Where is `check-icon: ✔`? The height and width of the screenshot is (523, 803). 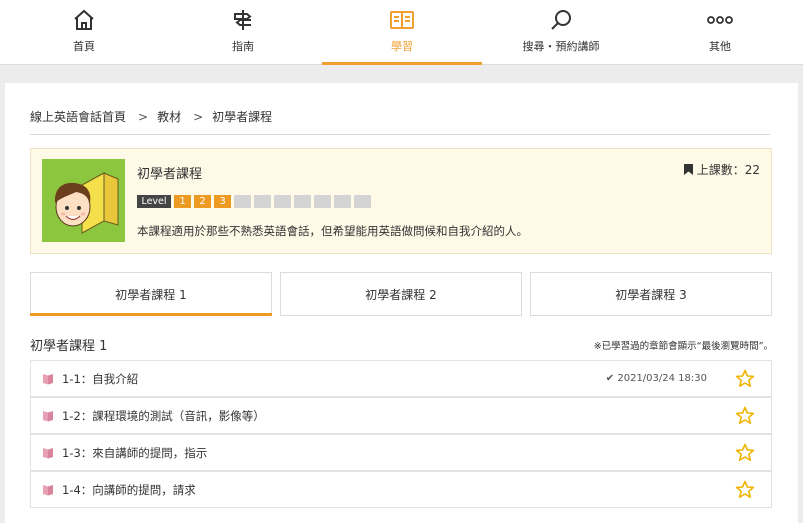 check-icon: ✔ is located at coordinates (611, 378).